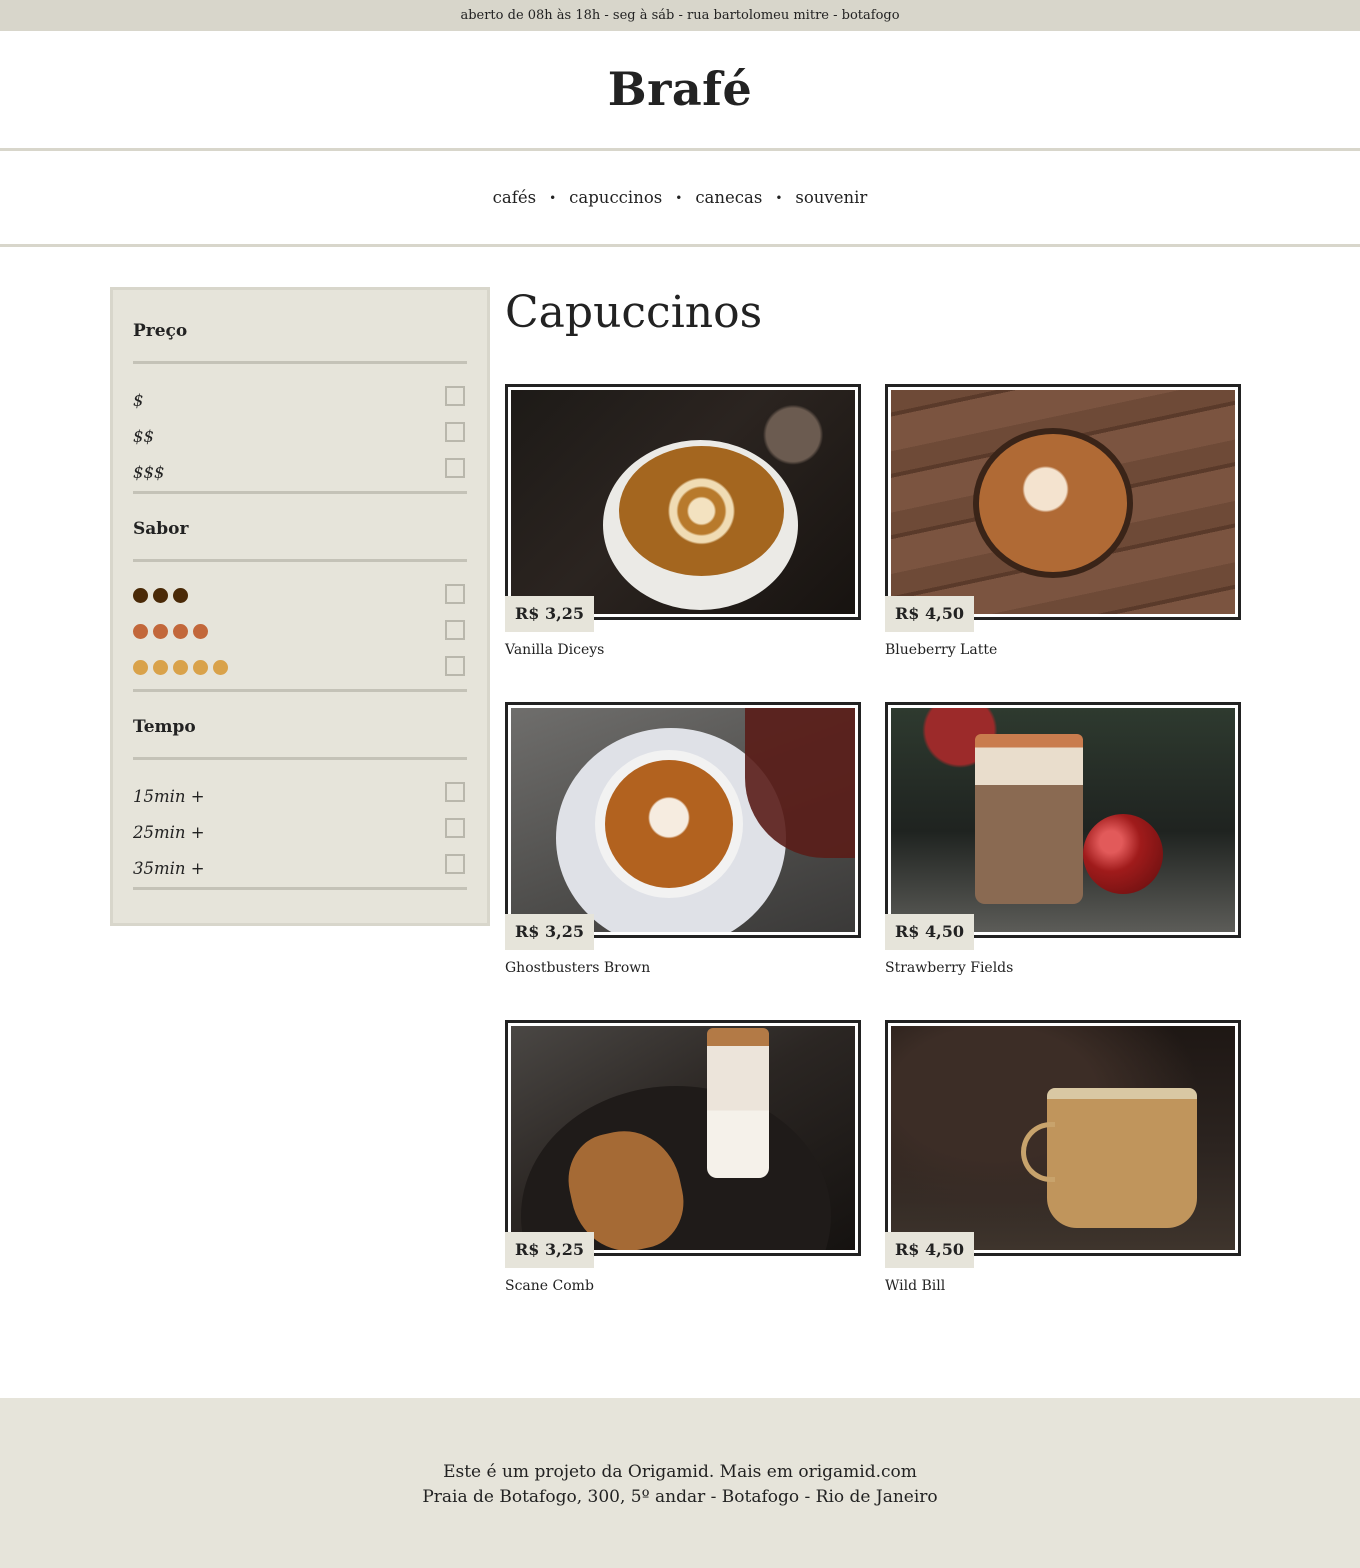  I want to click on filter-option-price-2: $$, so click(300, 436).